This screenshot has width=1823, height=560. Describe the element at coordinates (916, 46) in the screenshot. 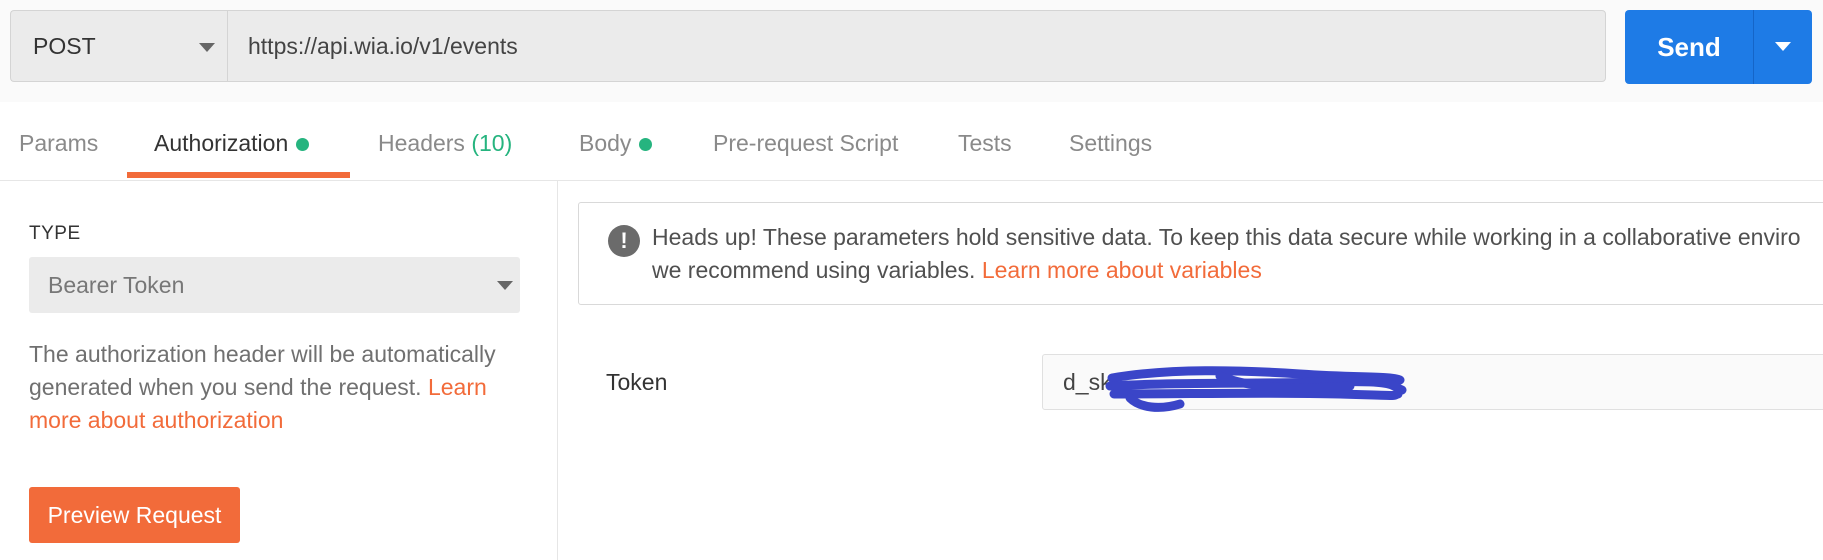

I see `url-input: https://api.wia.io/v1/events` at that location.